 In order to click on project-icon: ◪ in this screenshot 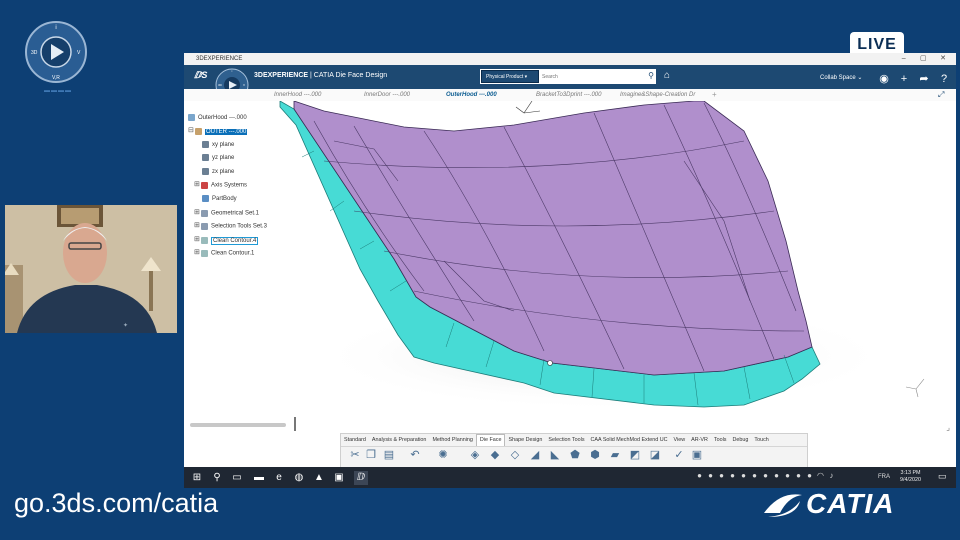, I will do `click(655, 455)`.